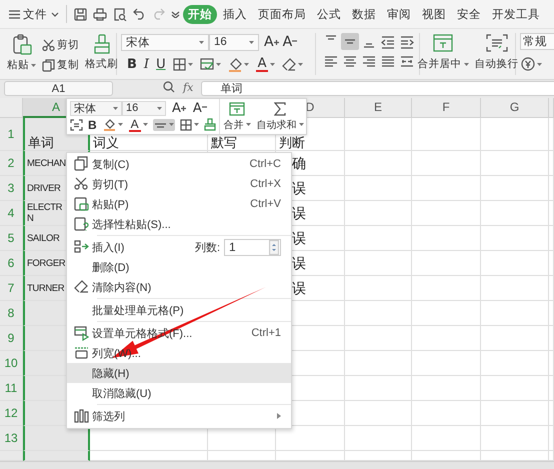  I want to click on ribbon-tab: 插入, so click(235, 14).